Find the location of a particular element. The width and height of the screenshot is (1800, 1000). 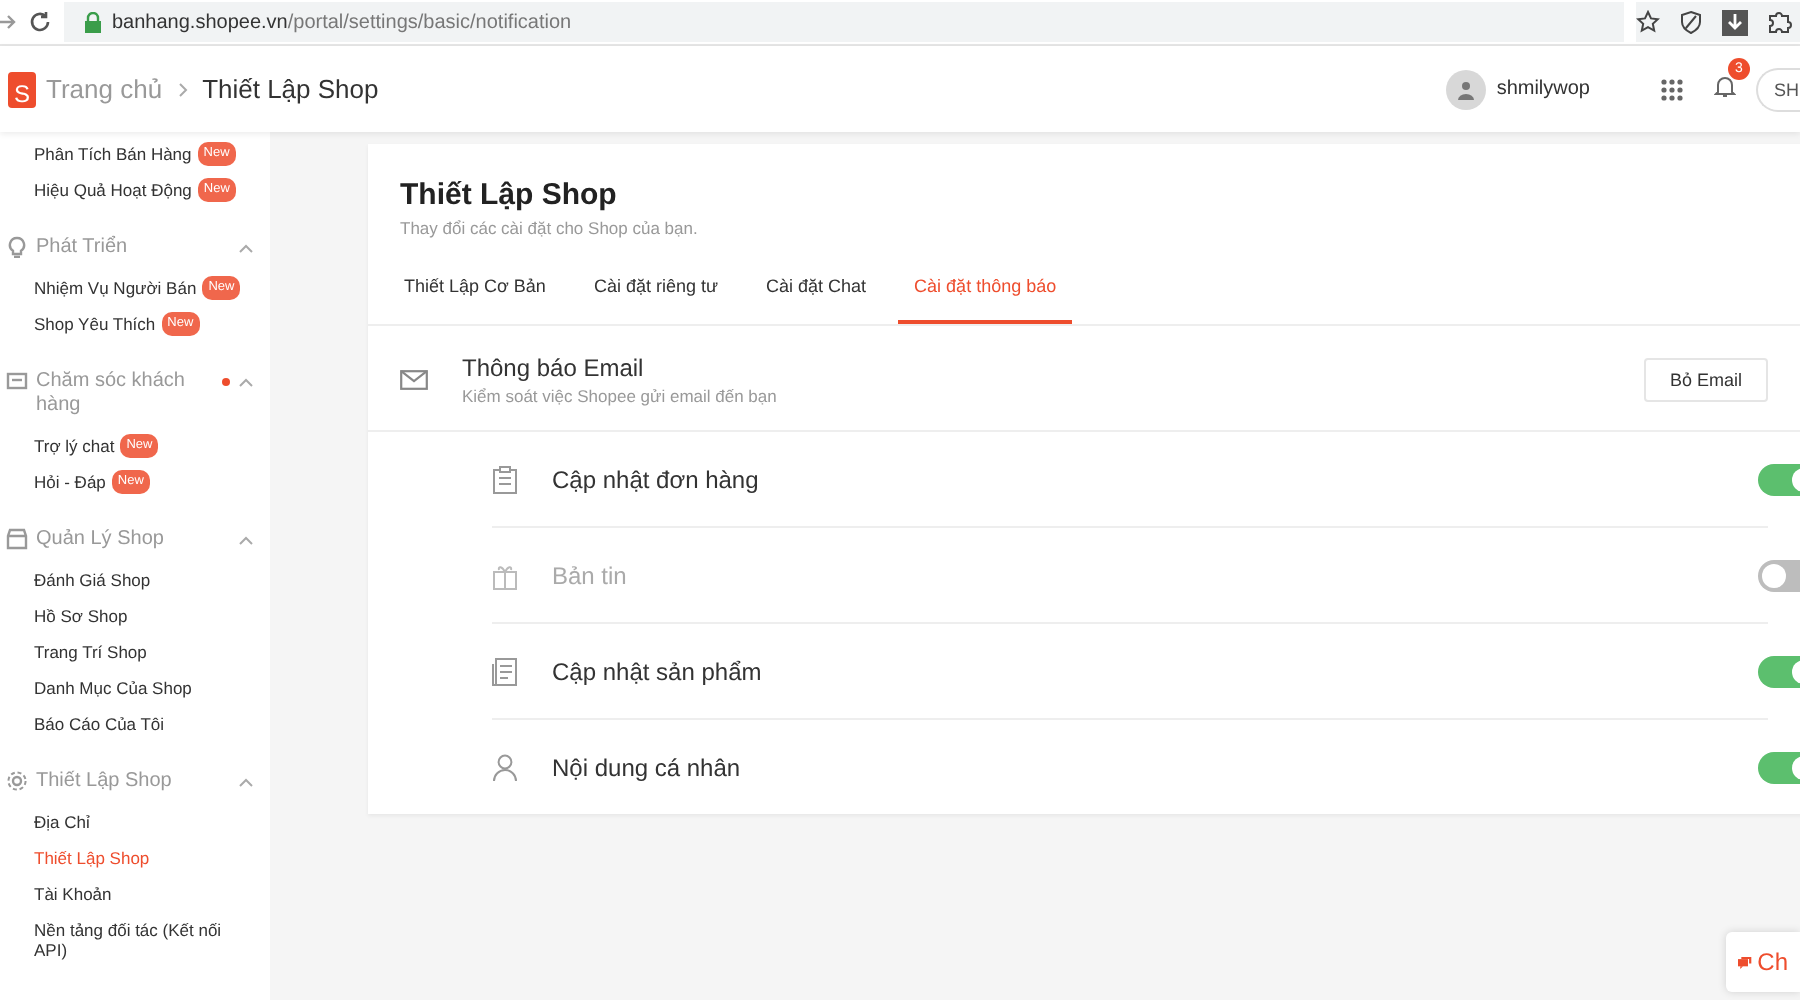

download-icon is located at coordinates (1735, 22).